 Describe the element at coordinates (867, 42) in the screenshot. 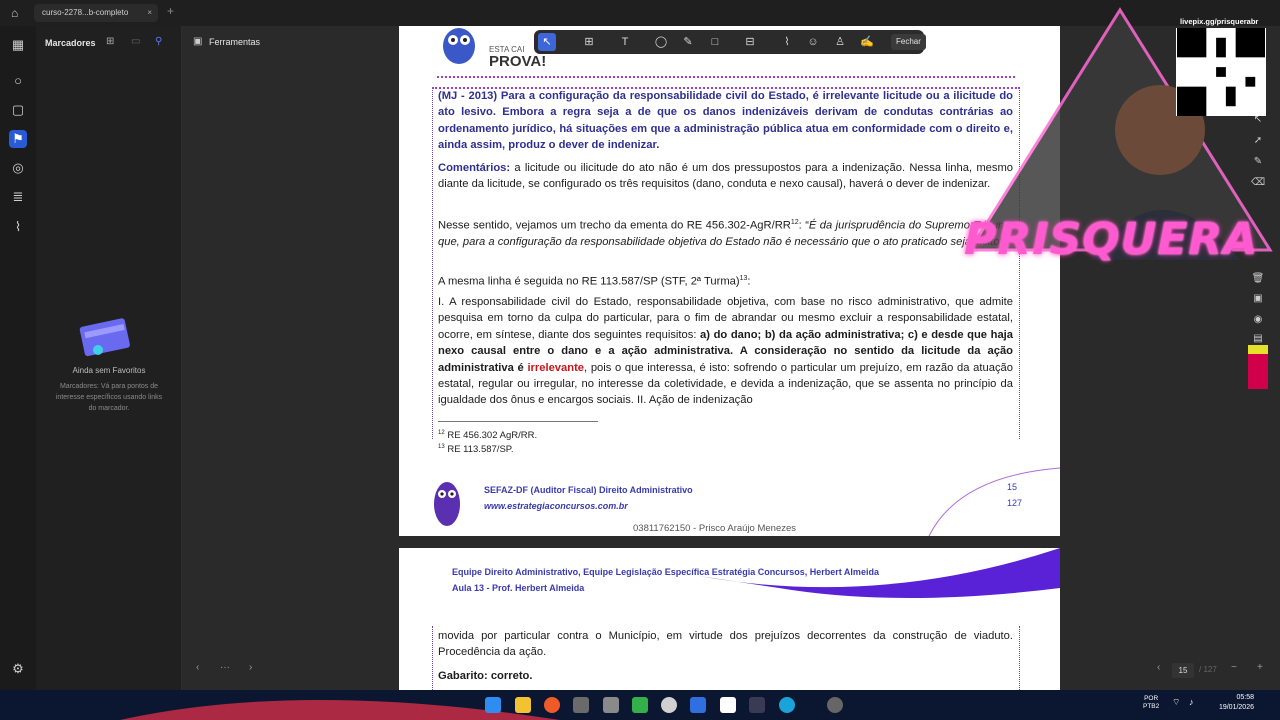

I see `sign-icon: ✍` at that location.